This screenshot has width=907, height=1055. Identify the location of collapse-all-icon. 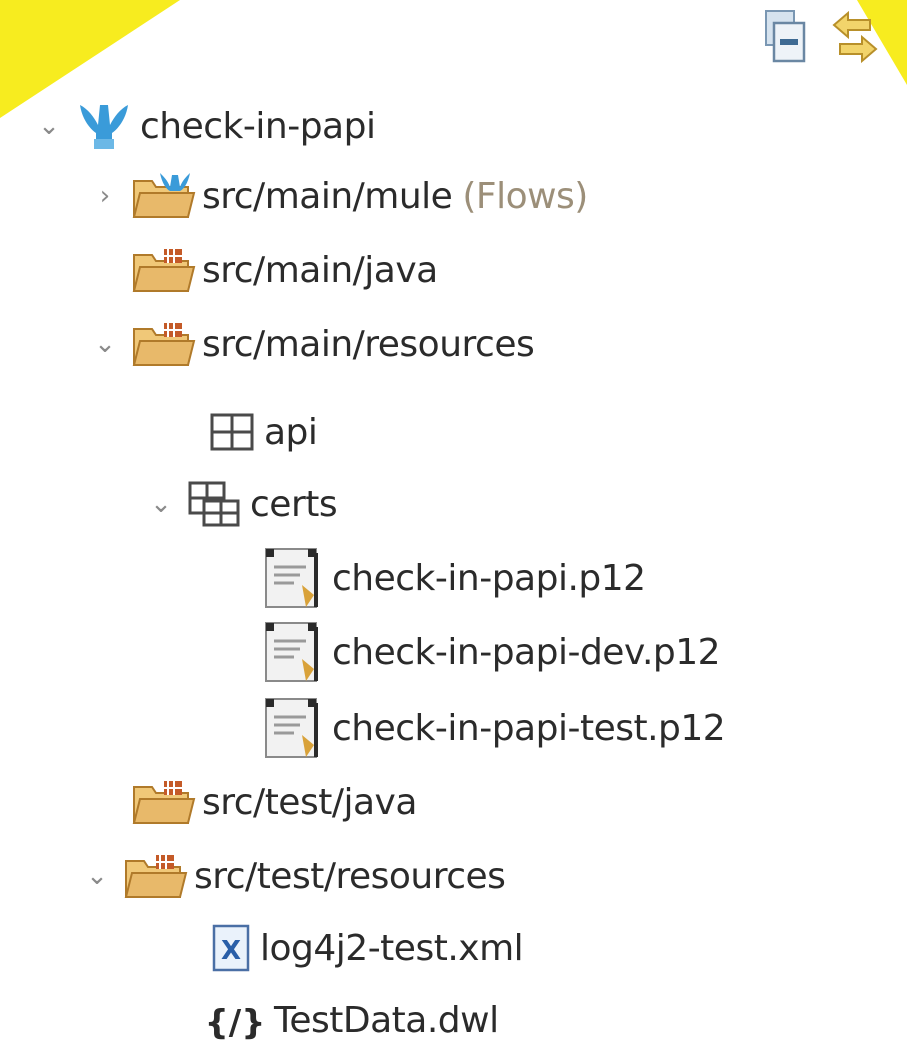
(785, 36).